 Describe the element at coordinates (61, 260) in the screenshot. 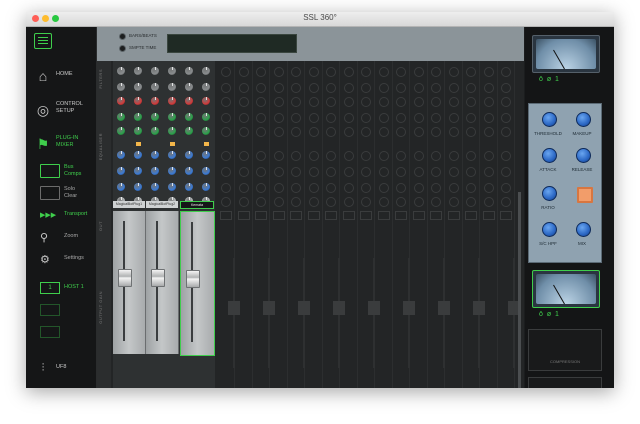

I see `sidebar-subitem-settings: ⚙ Settings` at that location.